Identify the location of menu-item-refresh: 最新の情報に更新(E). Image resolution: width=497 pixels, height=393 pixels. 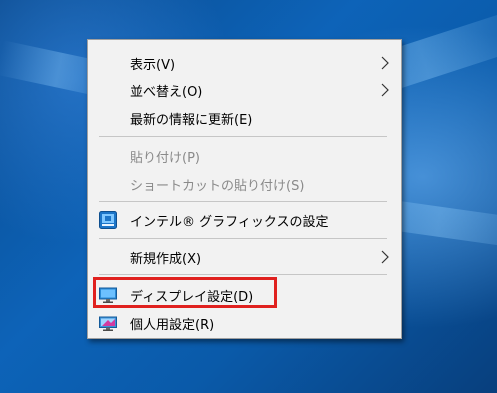
(244, 118).